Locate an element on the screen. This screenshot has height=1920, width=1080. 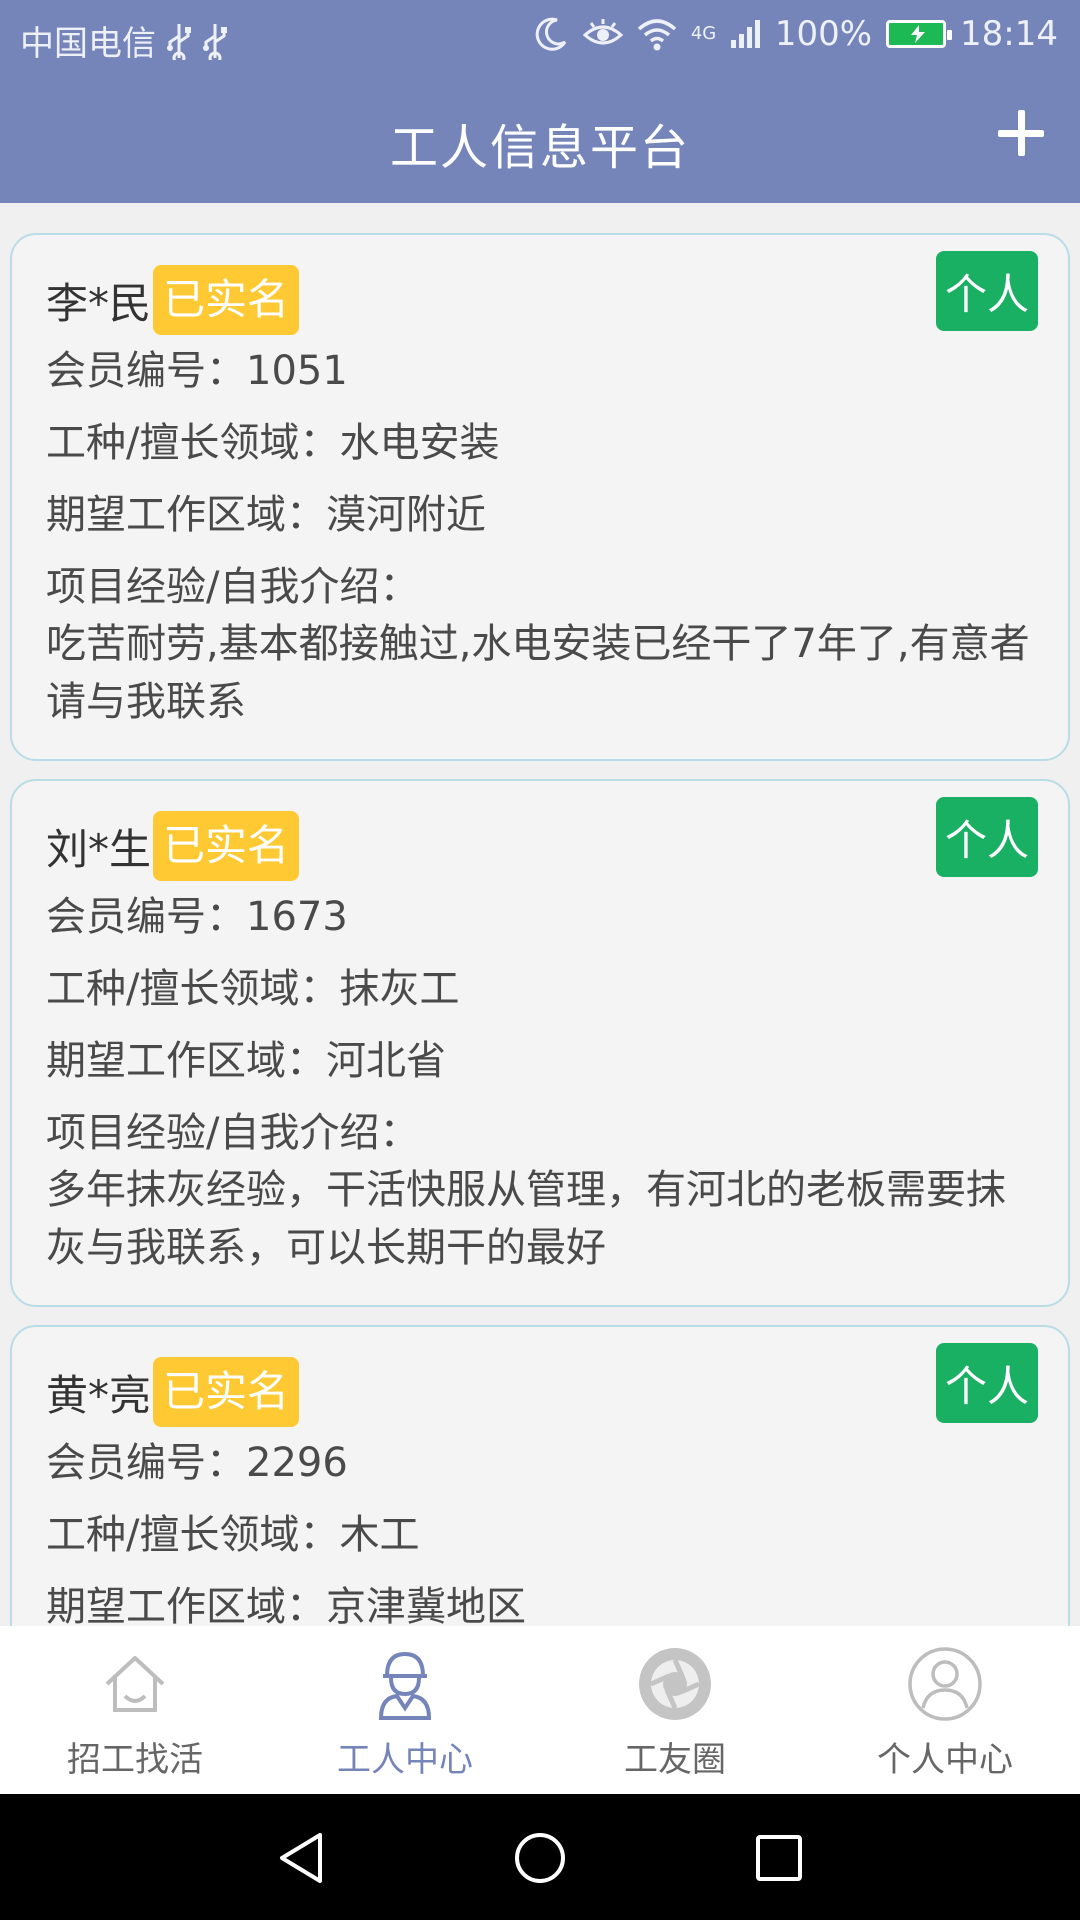
nav-item-circle: 工友圈 is located at coordinates (675, 1710).